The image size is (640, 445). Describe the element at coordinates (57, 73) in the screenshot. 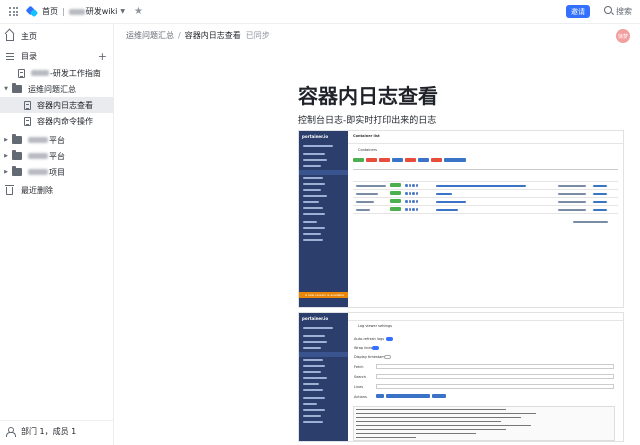

I see `sidebar-item-guide: -研发工作指南` at that location.